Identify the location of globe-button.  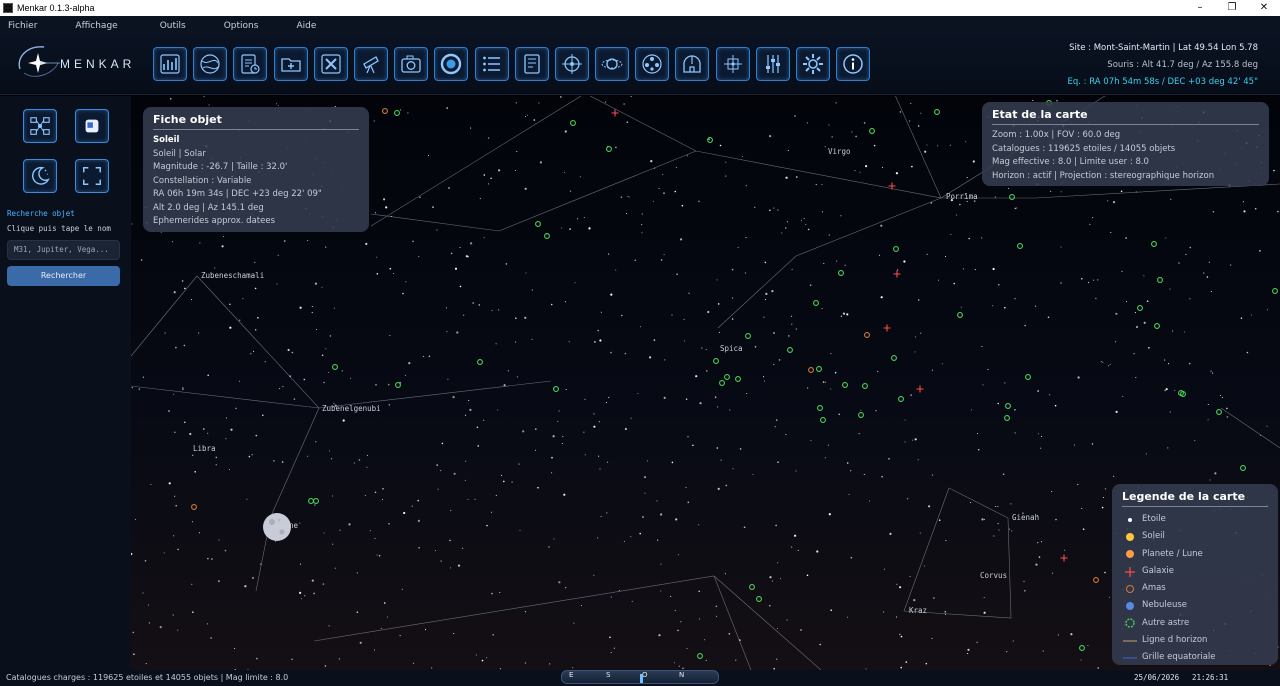
(210, 64).